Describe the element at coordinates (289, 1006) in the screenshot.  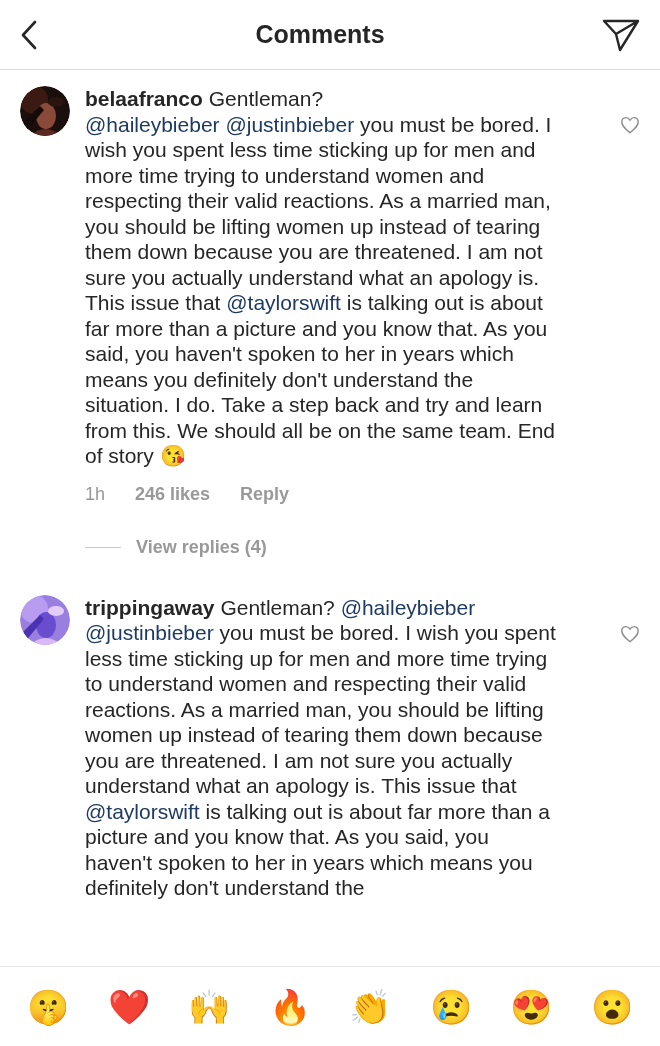
I see `emoji-button: 🔥` at that location.